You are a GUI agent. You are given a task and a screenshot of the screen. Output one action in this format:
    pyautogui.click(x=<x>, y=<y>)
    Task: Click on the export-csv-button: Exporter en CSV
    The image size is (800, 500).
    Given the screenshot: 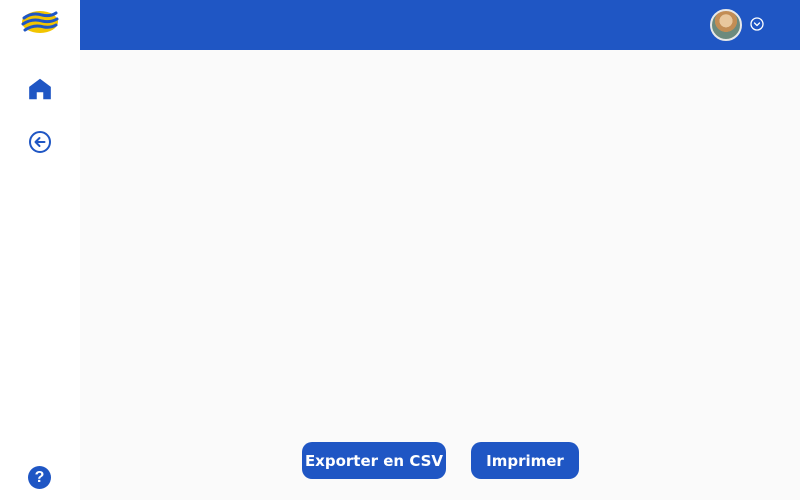 What is the action you would take?
    pyautogui.click(x=374, y=460)
    